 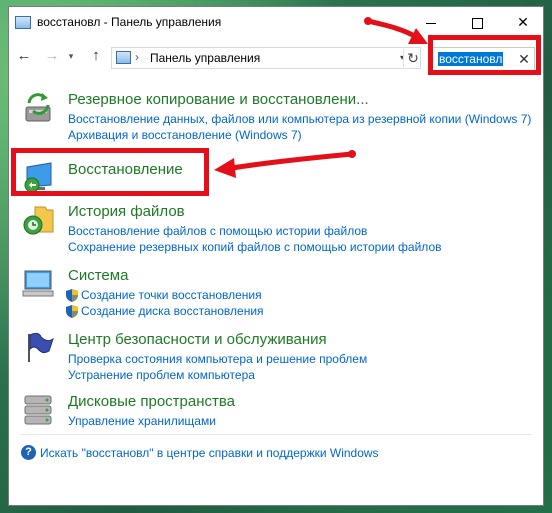 I want to click on minimize-icon, so click(x=431, y=23).